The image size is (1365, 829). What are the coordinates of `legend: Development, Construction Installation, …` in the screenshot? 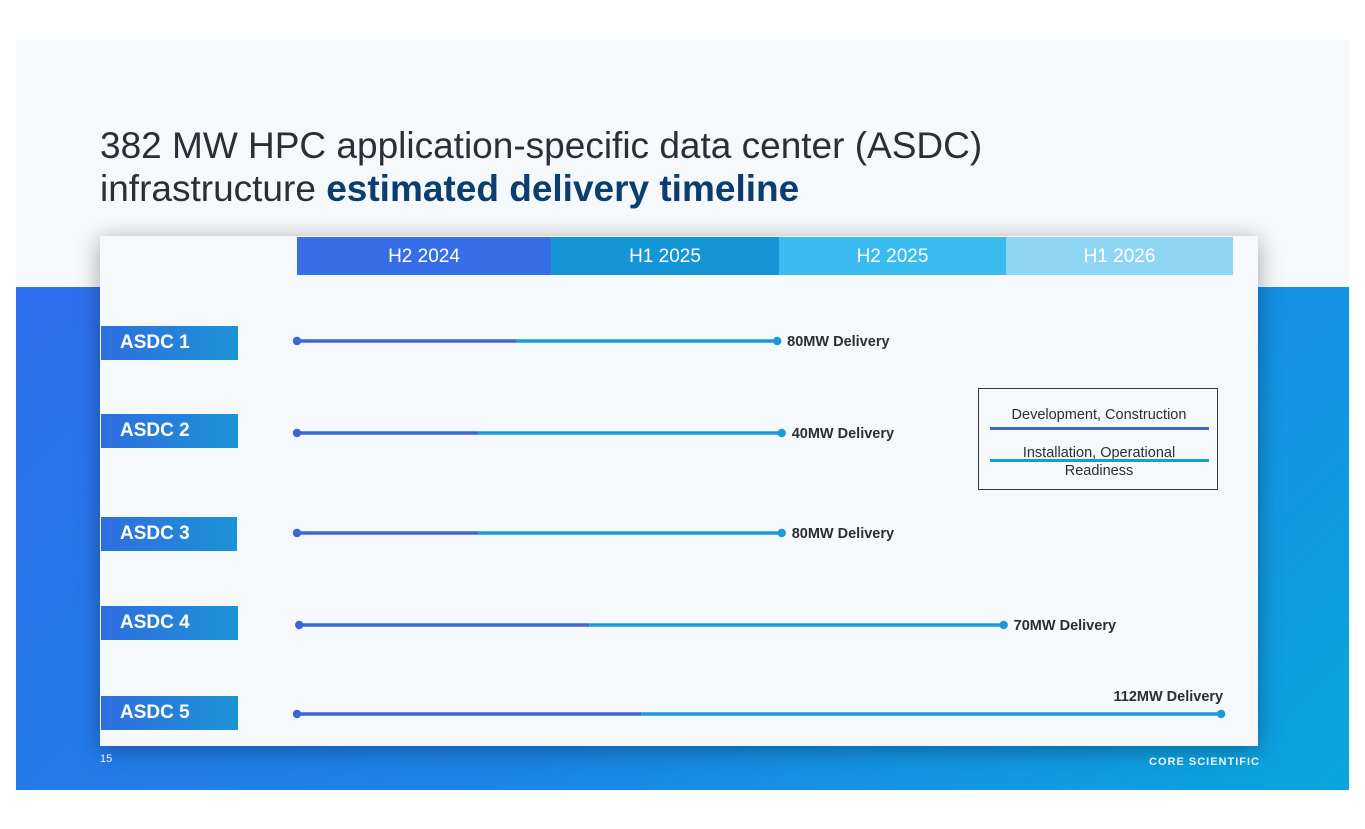 It's located at (1098, 439).